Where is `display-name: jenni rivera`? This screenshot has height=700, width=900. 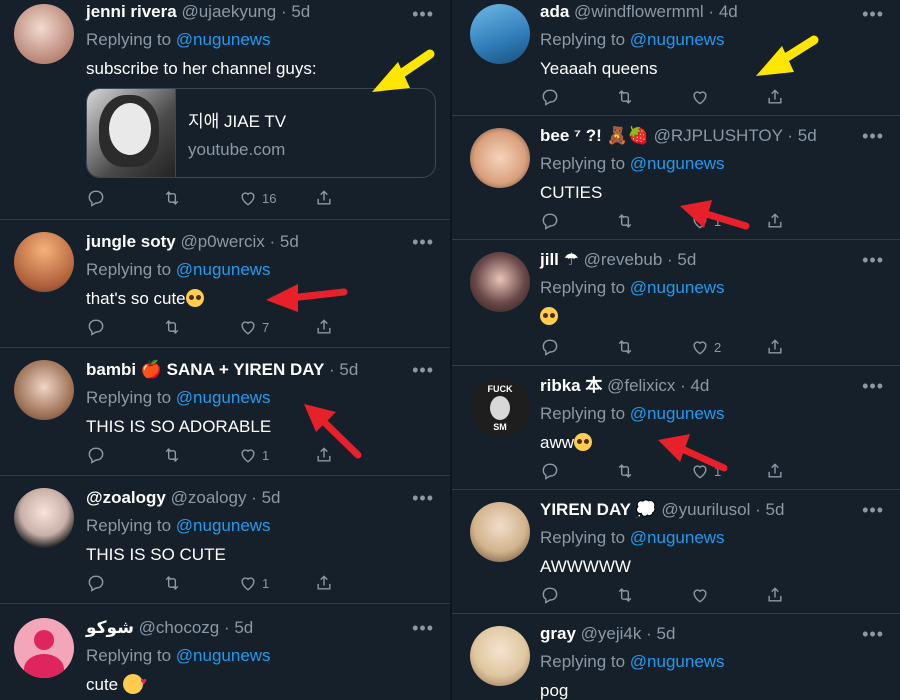
display-name: jenni rivera is located at coordinates (131, 11).